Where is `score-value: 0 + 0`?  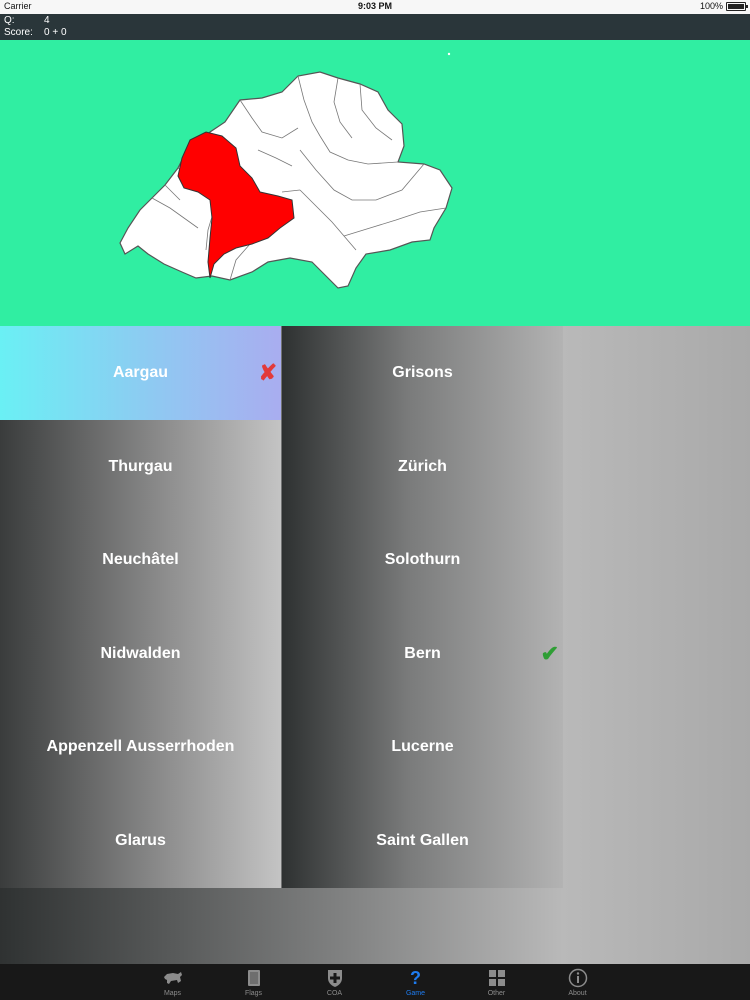
score-value: 0 + 0 is located at coordinates (55, 32).